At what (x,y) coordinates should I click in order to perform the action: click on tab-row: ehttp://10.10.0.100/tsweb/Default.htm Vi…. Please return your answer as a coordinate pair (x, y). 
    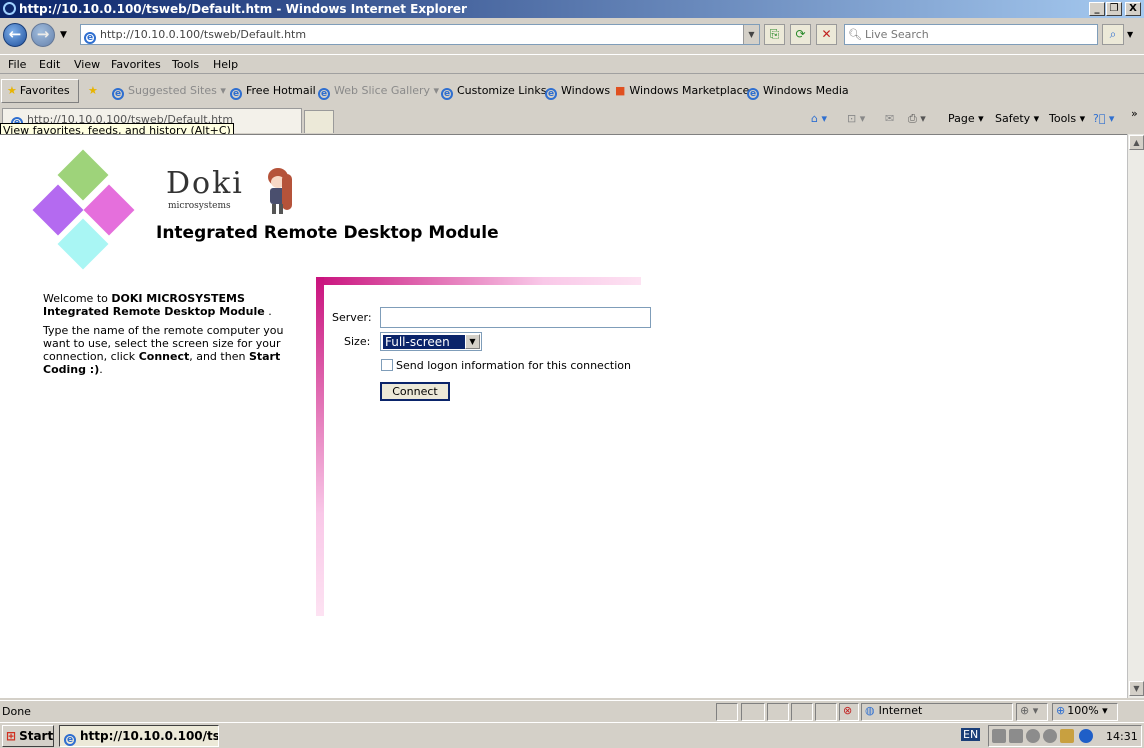
    Looking at the image, I should click on (572, 122).